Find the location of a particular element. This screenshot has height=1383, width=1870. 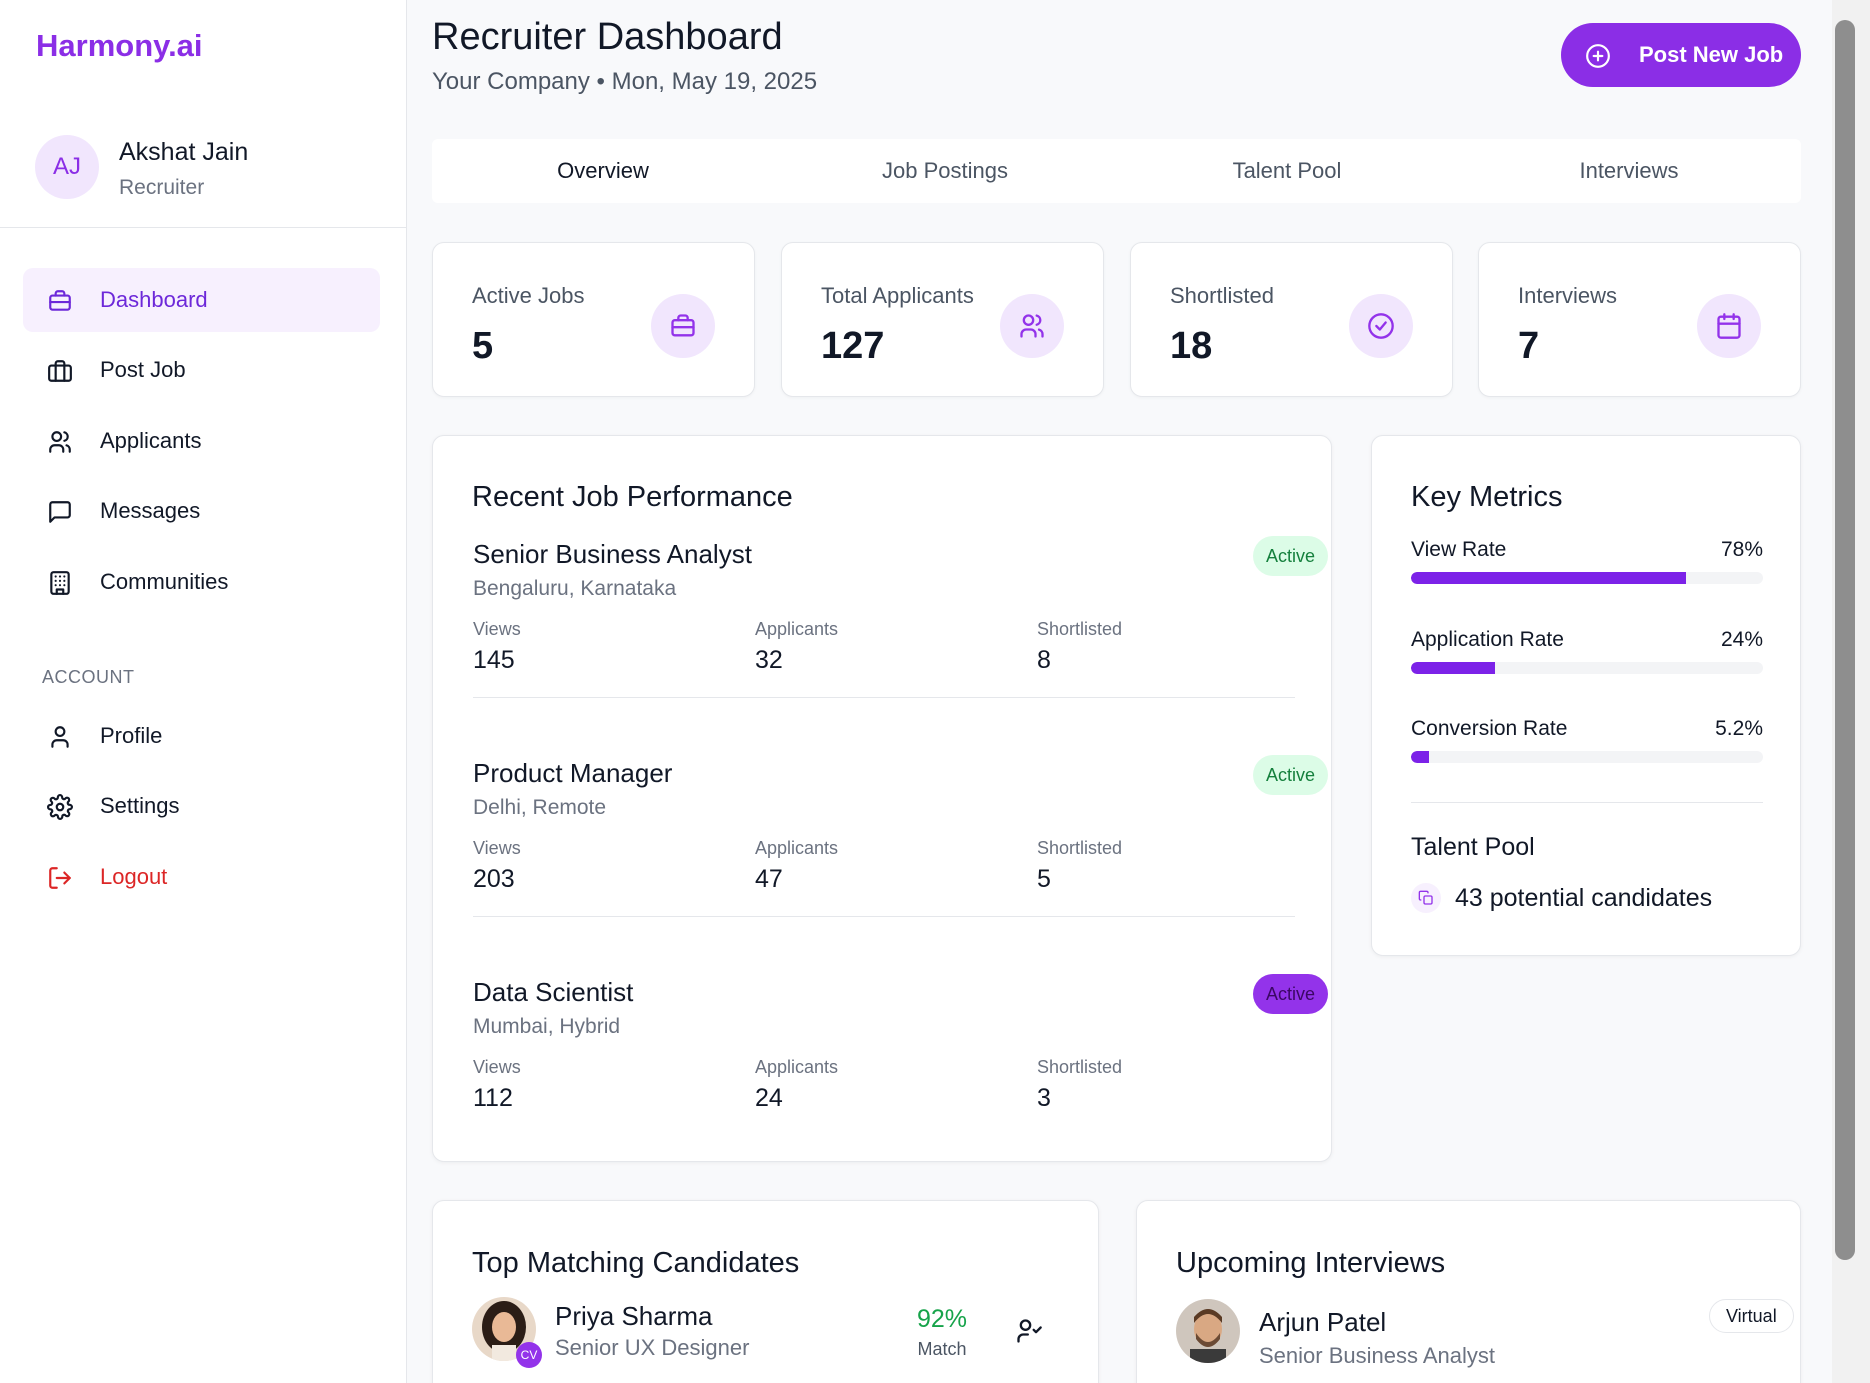

message-square-icon is located at coordinates (60, 512).